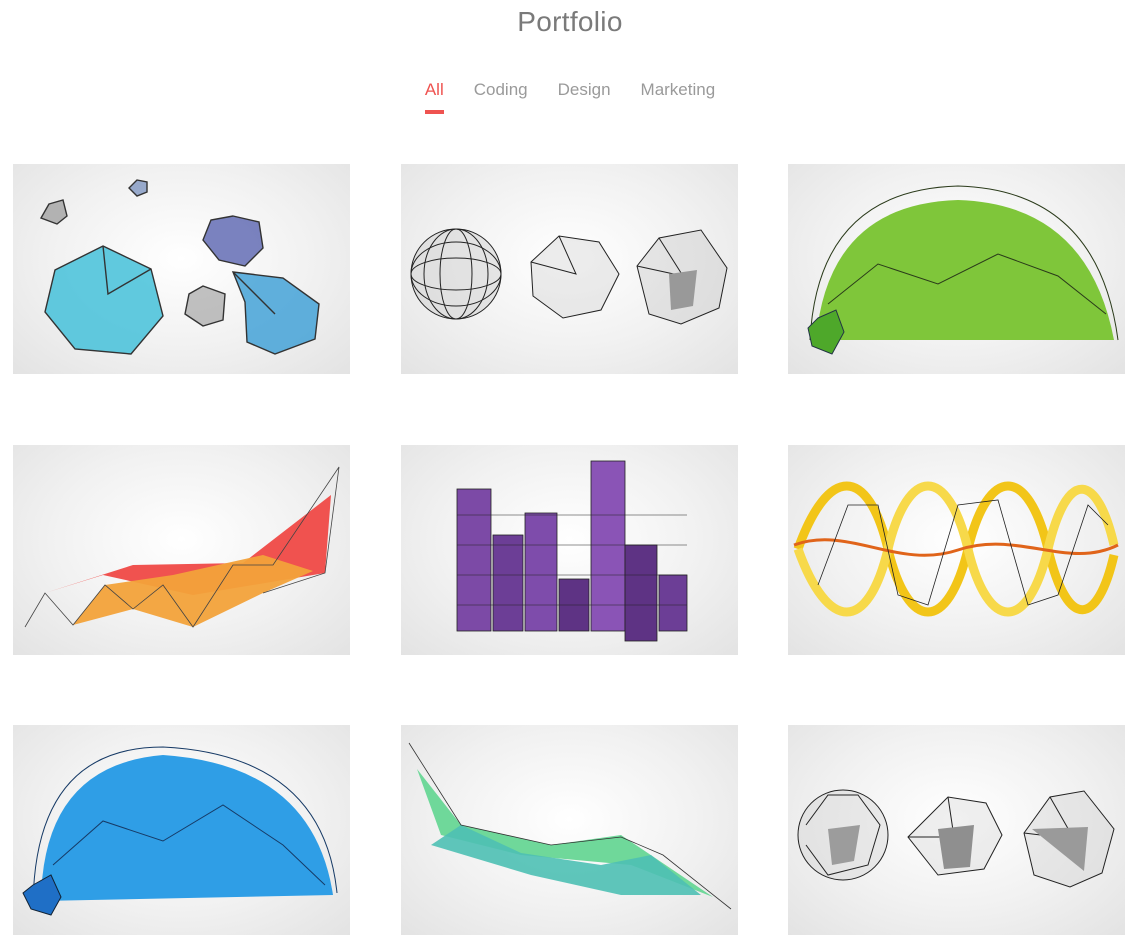  I want to click on filter-tabs: All Coding Design Marketing, so click(570, 97).